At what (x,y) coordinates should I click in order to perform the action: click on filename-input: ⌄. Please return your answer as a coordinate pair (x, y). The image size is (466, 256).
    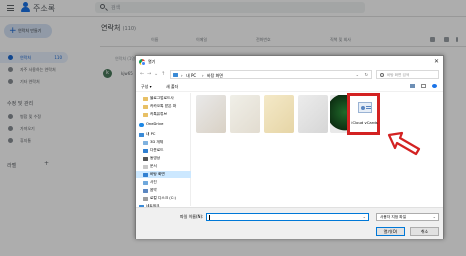
    Looking at the image, I should click on (287, 217).